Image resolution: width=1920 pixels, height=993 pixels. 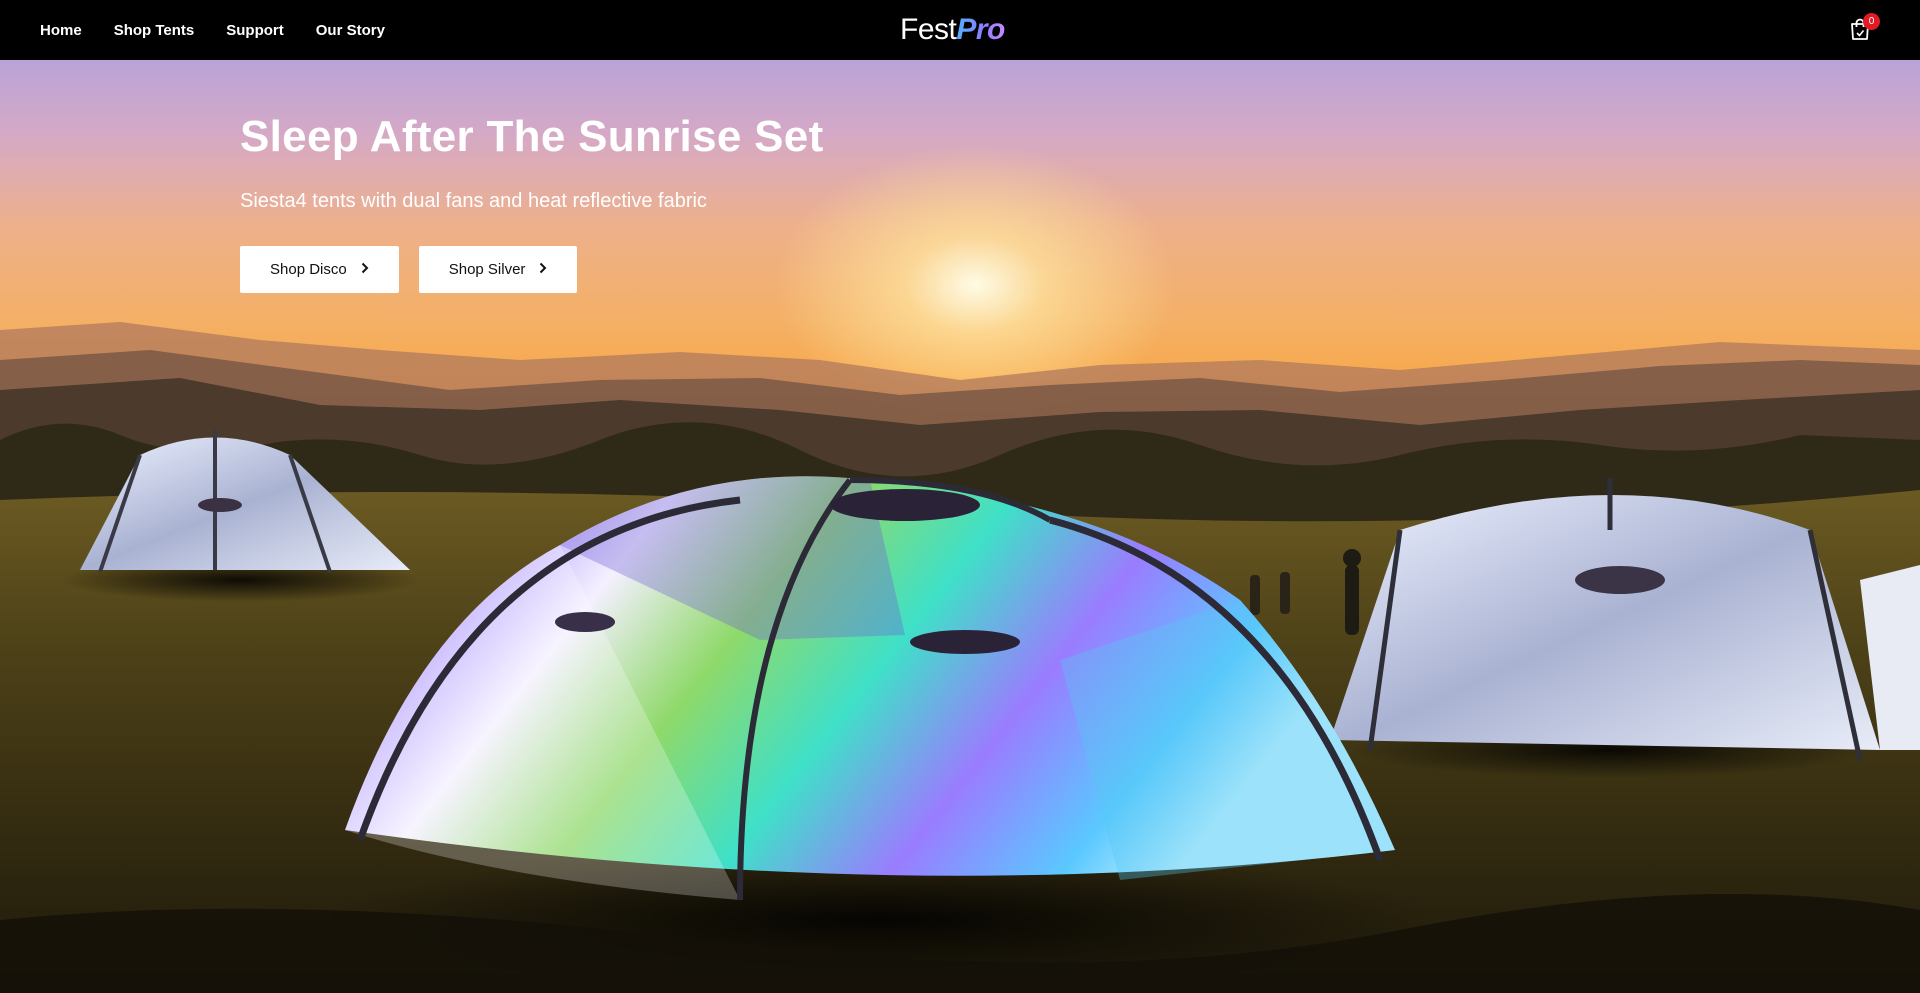 What do you see at coordinates (1871, 21) in the screenshot?
I see `cart-count-badge: 0` at bounding box center [1871, 21].